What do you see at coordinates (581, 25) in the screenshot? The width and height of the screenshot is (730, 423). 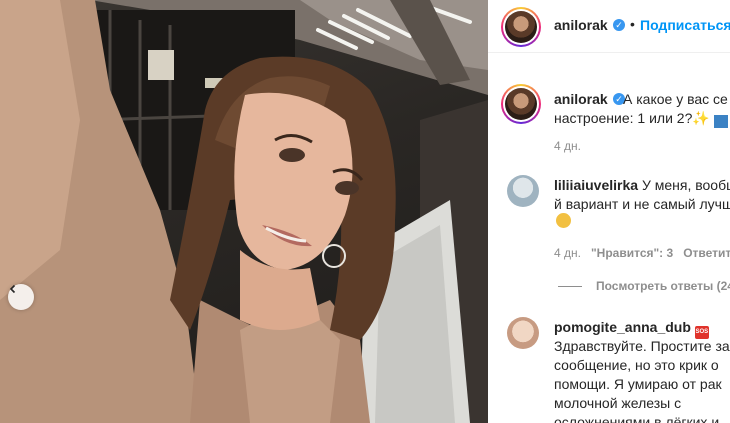 I see `header-username: anilorak` at bounding box center [581, 25].